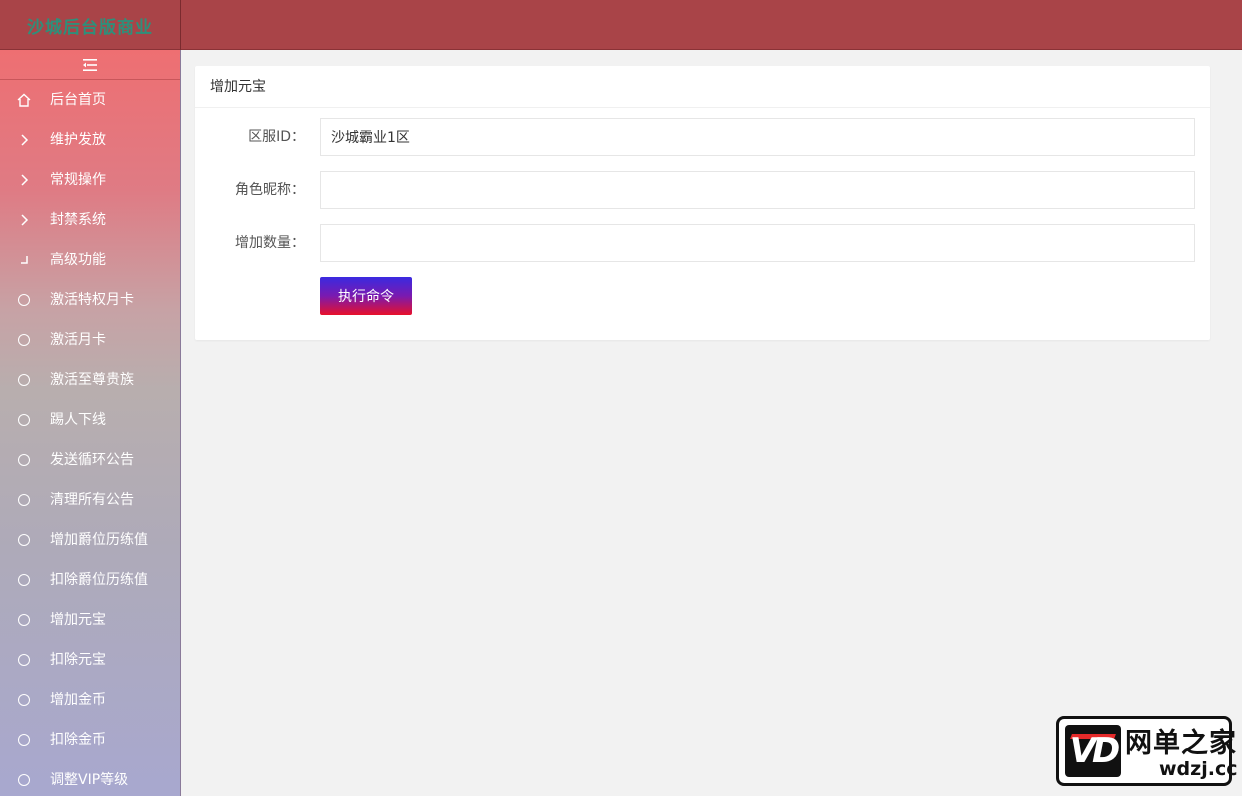 This screenshot has width=1242, height=796. Describe the element at coordinates (78, 660) in the screenshot. I see `sidebar-item-label: 扣除元宝` at that location.